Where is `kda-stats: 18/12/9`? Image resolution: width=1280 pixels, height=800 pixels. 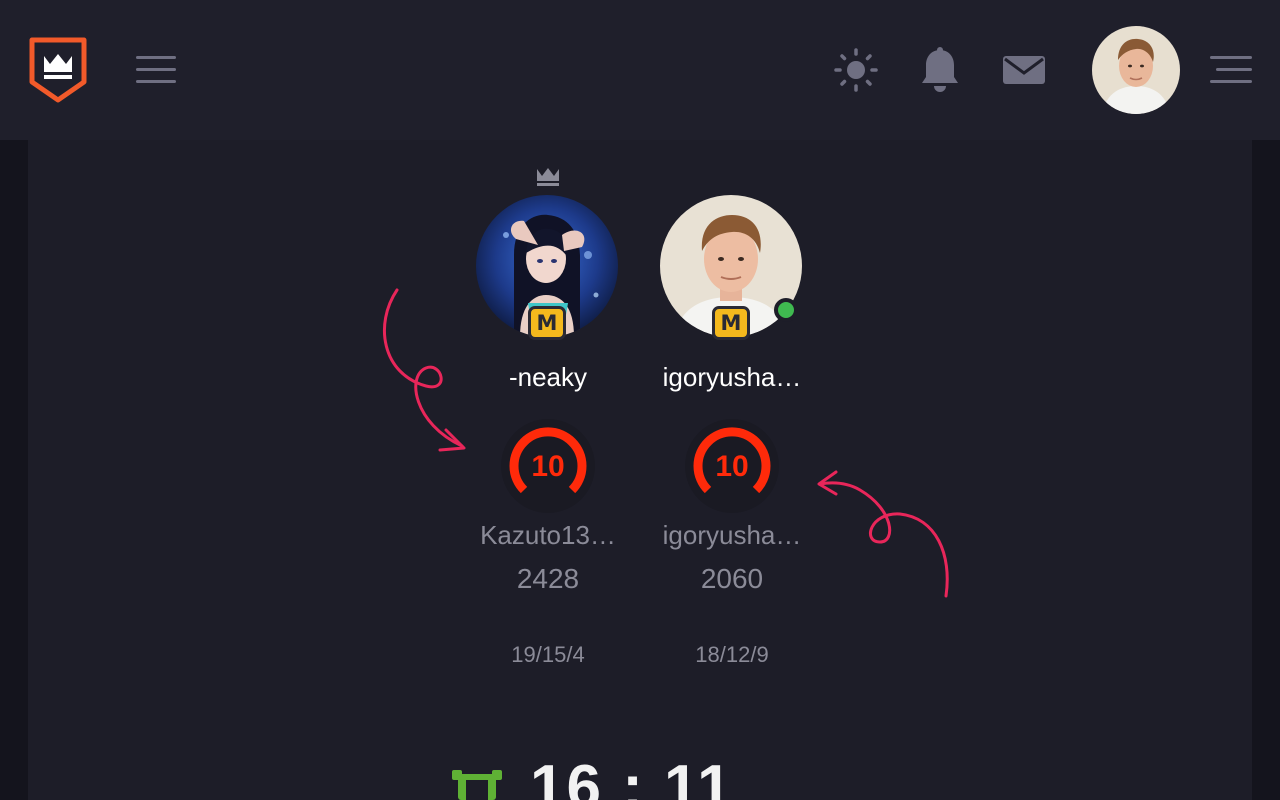 kda-stats: 18/12/9 is located at coordinates (732, 654).